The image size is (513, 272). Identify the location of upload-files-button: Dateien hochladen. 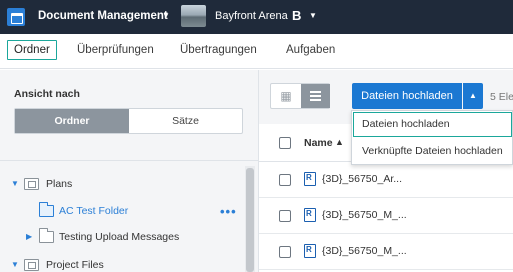
(407, 96).